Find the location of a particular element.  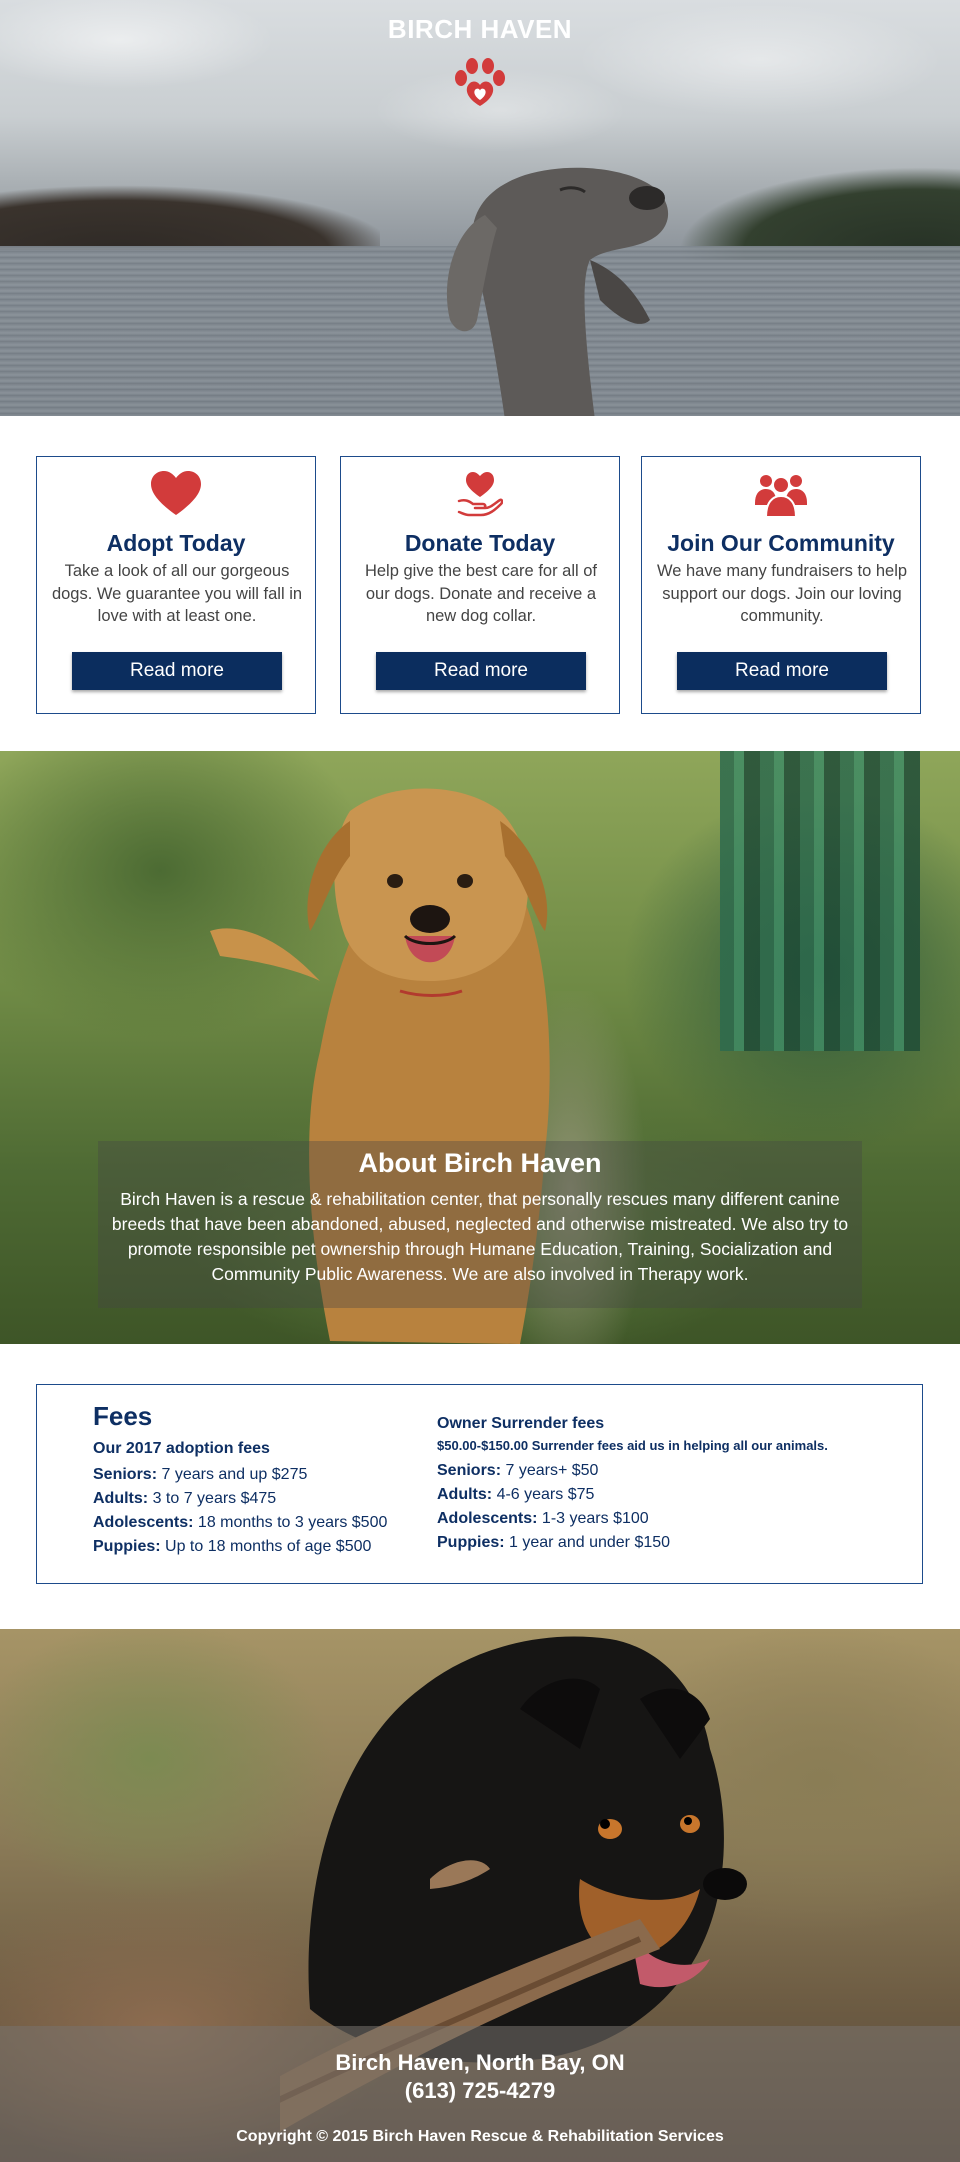

fee-row: Puppies: 1 year and under $150 is located at coordinates (667, 1543).